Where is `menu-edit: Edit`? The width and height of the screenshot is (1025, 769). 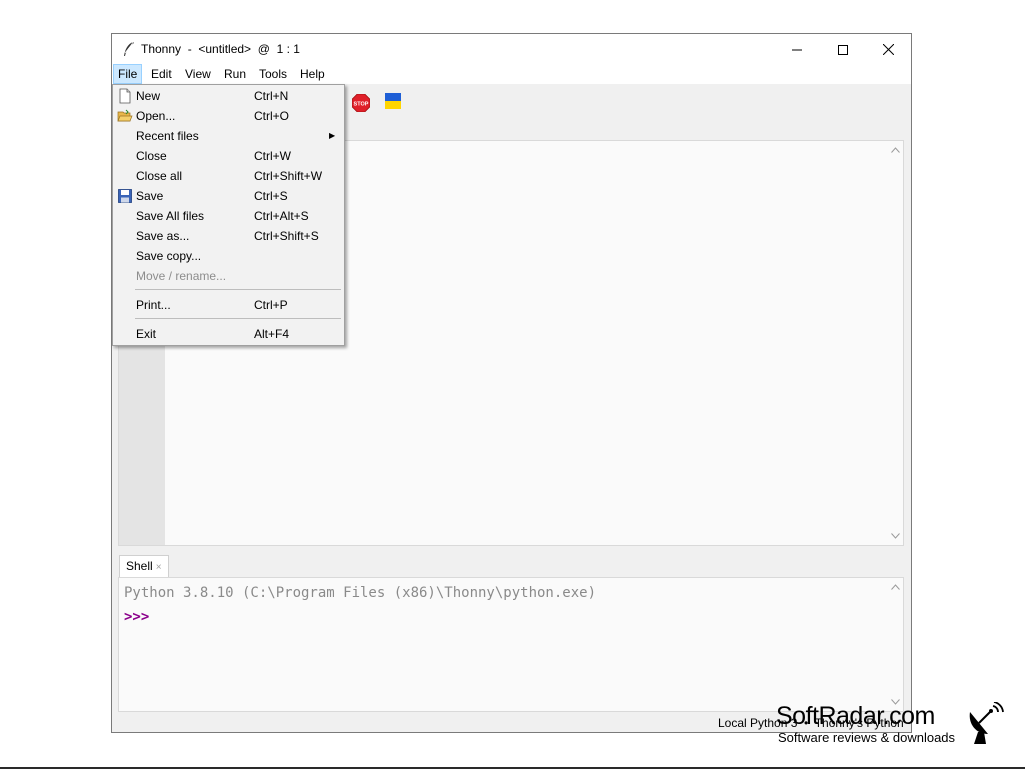 menu-edit: Edit is located at coordinates (161, 74).